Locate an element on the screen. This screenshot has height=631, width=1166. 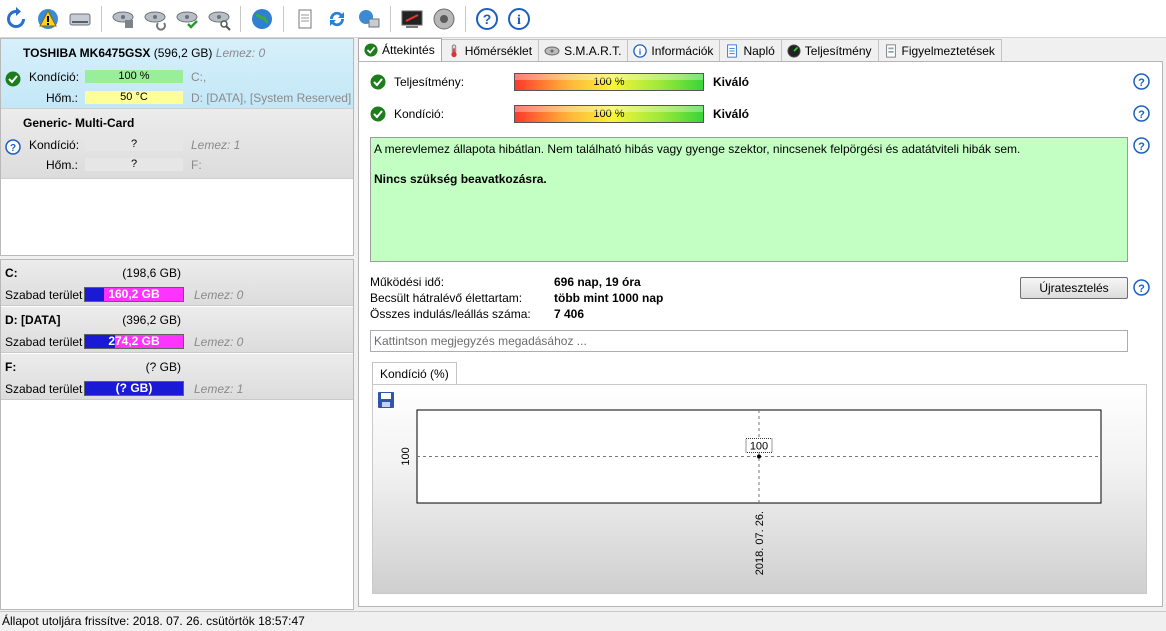
speaker-icon is located at coordinates (444, 19).